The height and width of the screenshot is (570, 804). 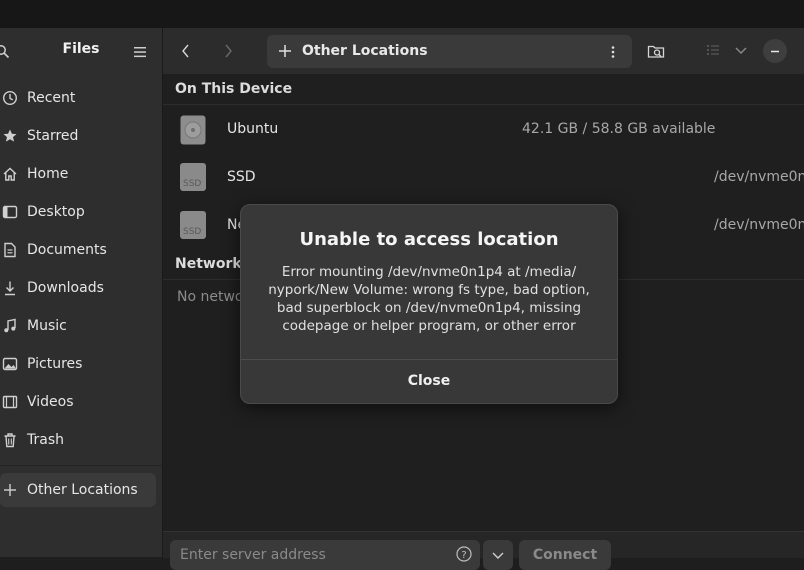 I want to click on server-history-dropdown, so click(x=498, y=555).